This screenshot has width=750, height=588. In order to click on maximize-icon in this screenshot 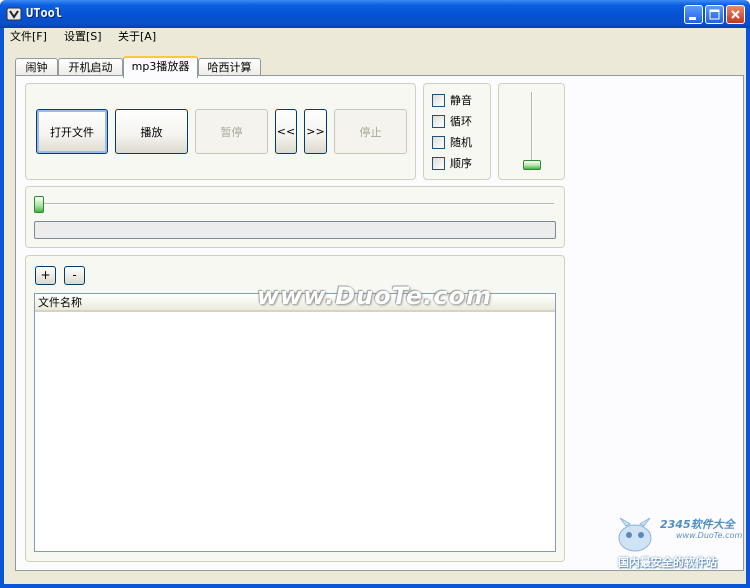, I will do `click(714, 14)`.